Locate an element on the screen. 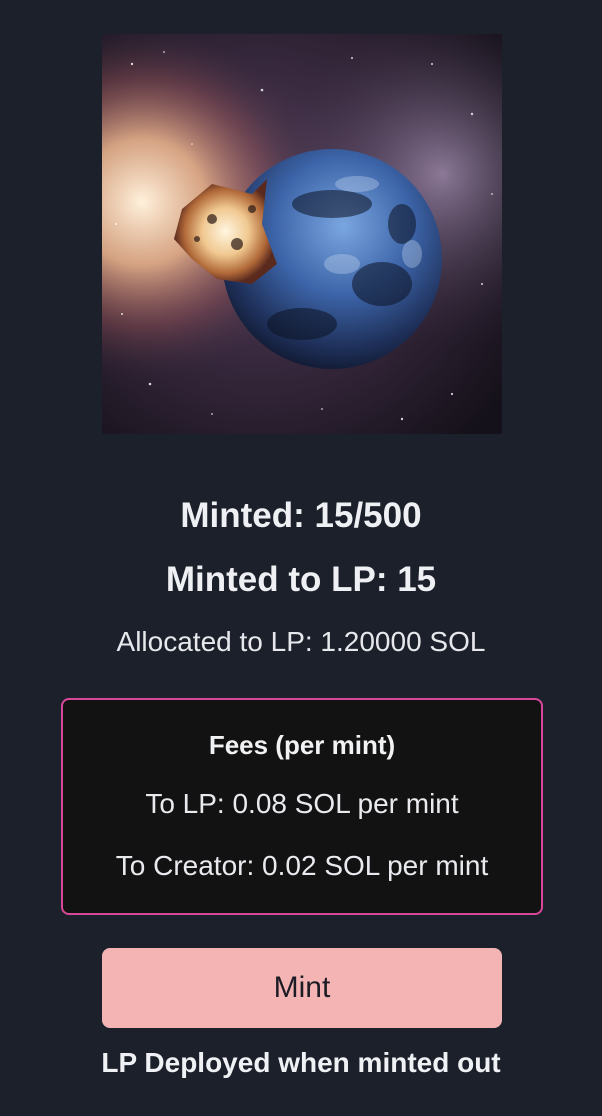 This screenshot has height=1116, width=602. fee-to-lp: To LP: 0.08 SOL per mint is located at coordinates (302, 803).